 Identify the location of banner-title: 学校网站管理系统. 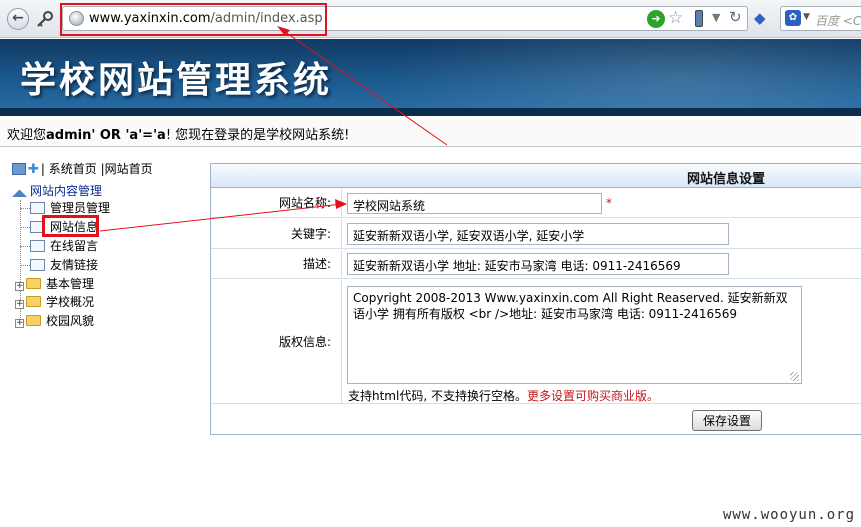
(176, 80).